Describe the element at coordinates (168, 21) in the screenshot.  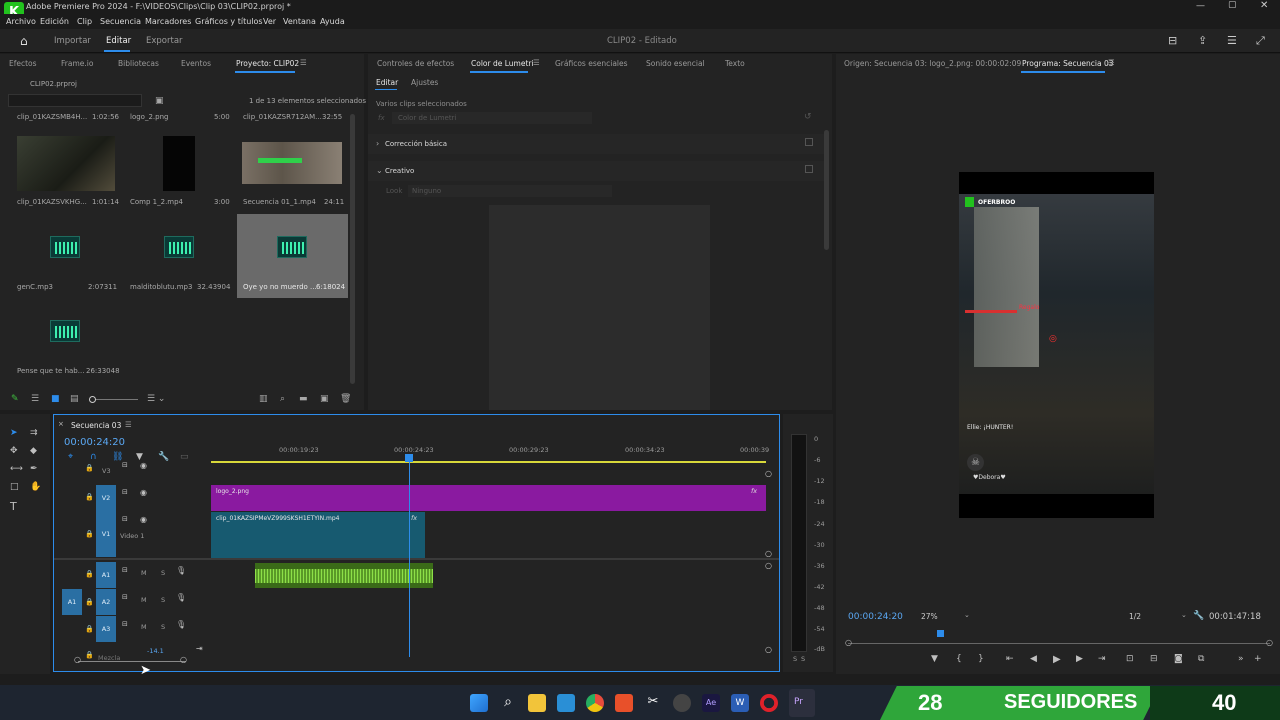
I see `menu-marcadores: Marcadores` at that location.